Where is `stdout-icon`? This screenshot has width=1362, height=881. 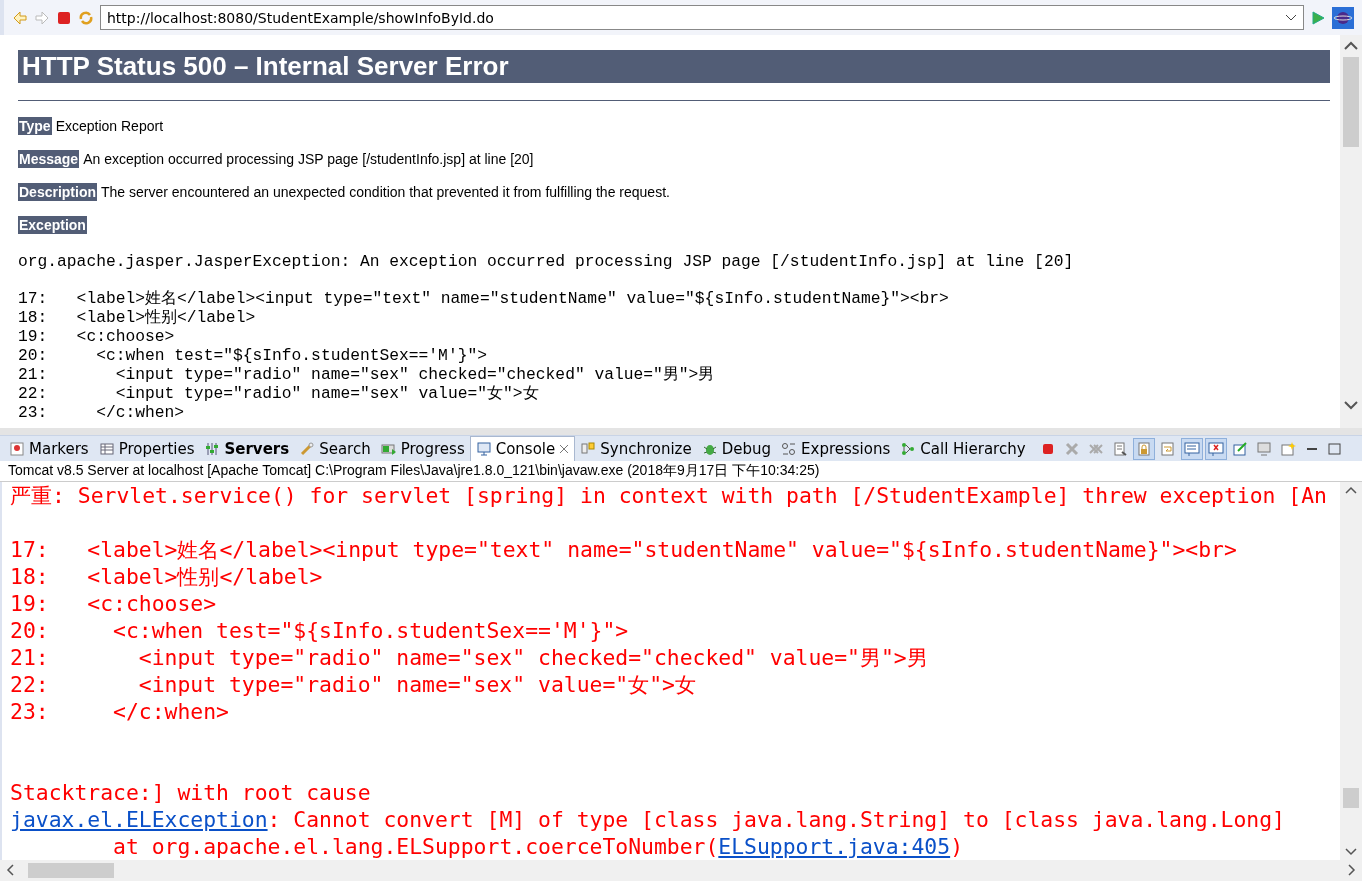
stdout-icon is located at coordinates (1191, 448).